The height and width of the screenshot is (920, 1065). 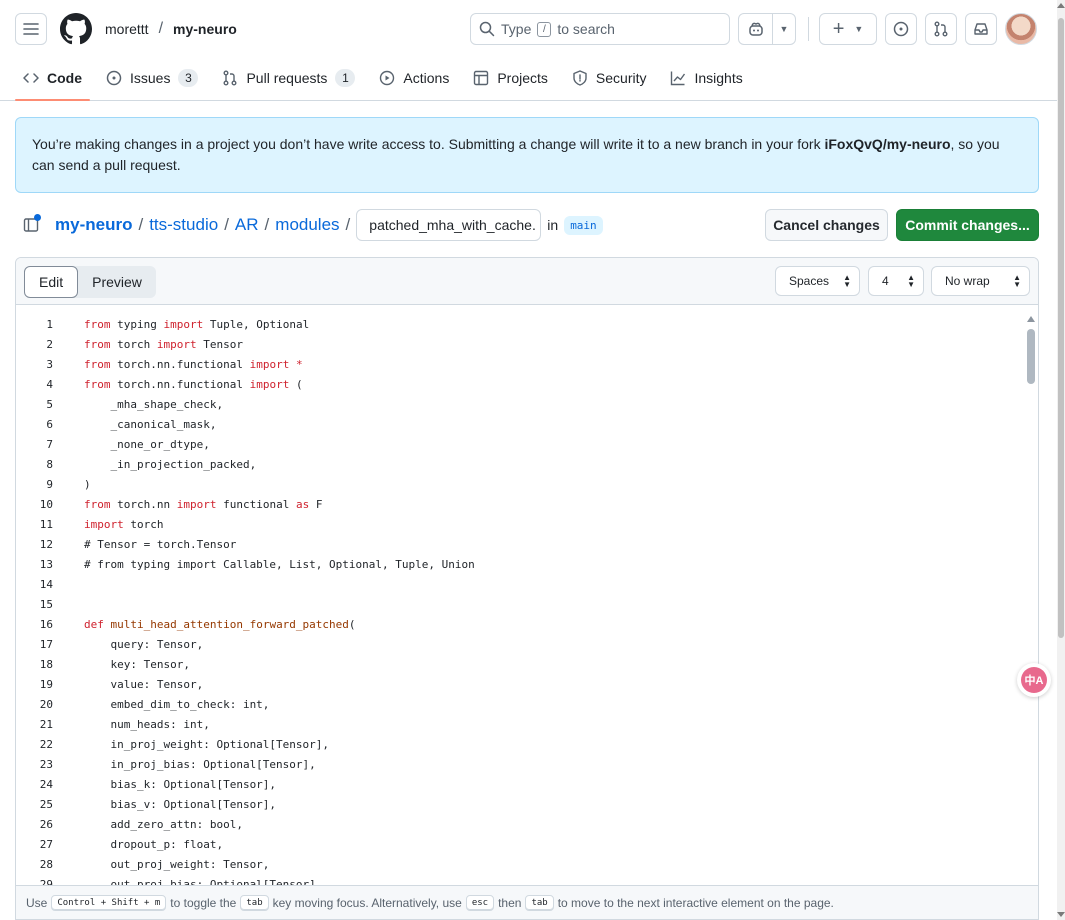 I want to click on line-number: 24, so click(x=46, y=784).